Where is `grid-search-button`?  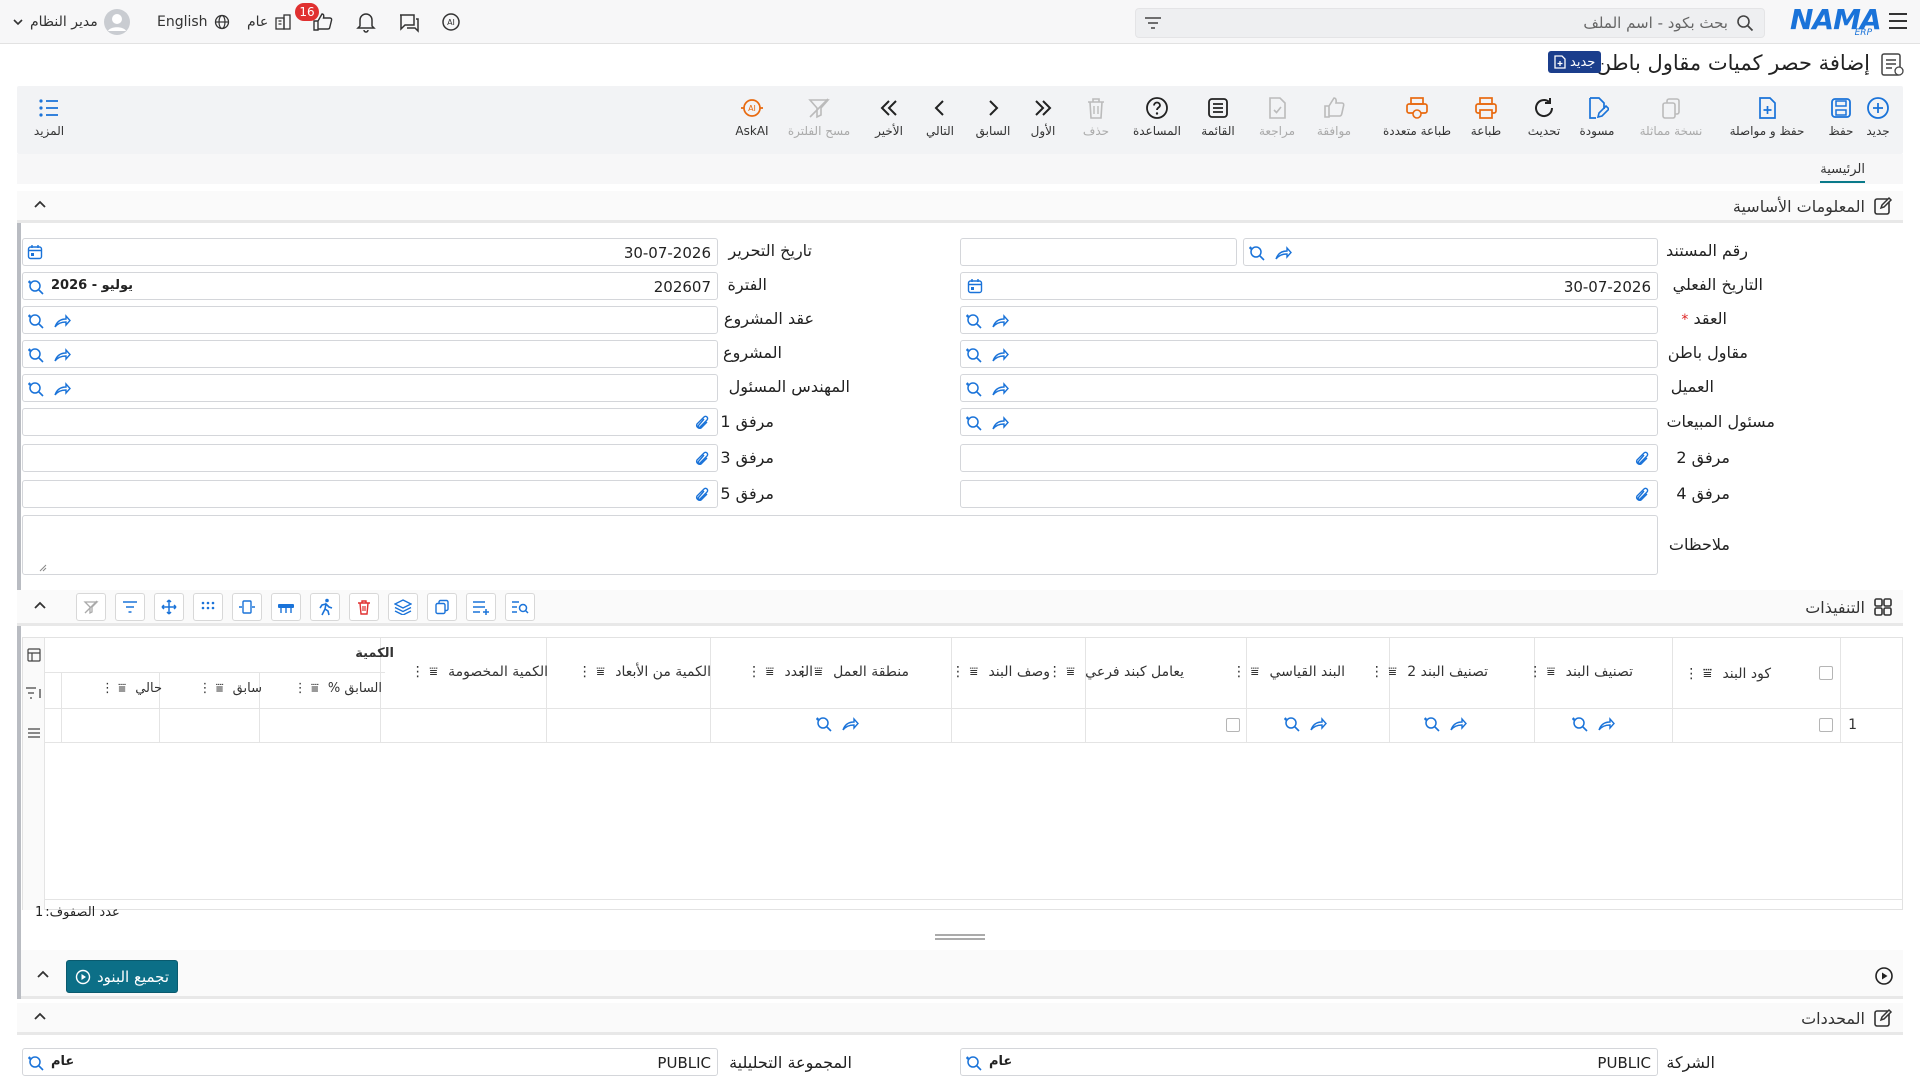
grid-search-button is located at coordinates (520, 607).